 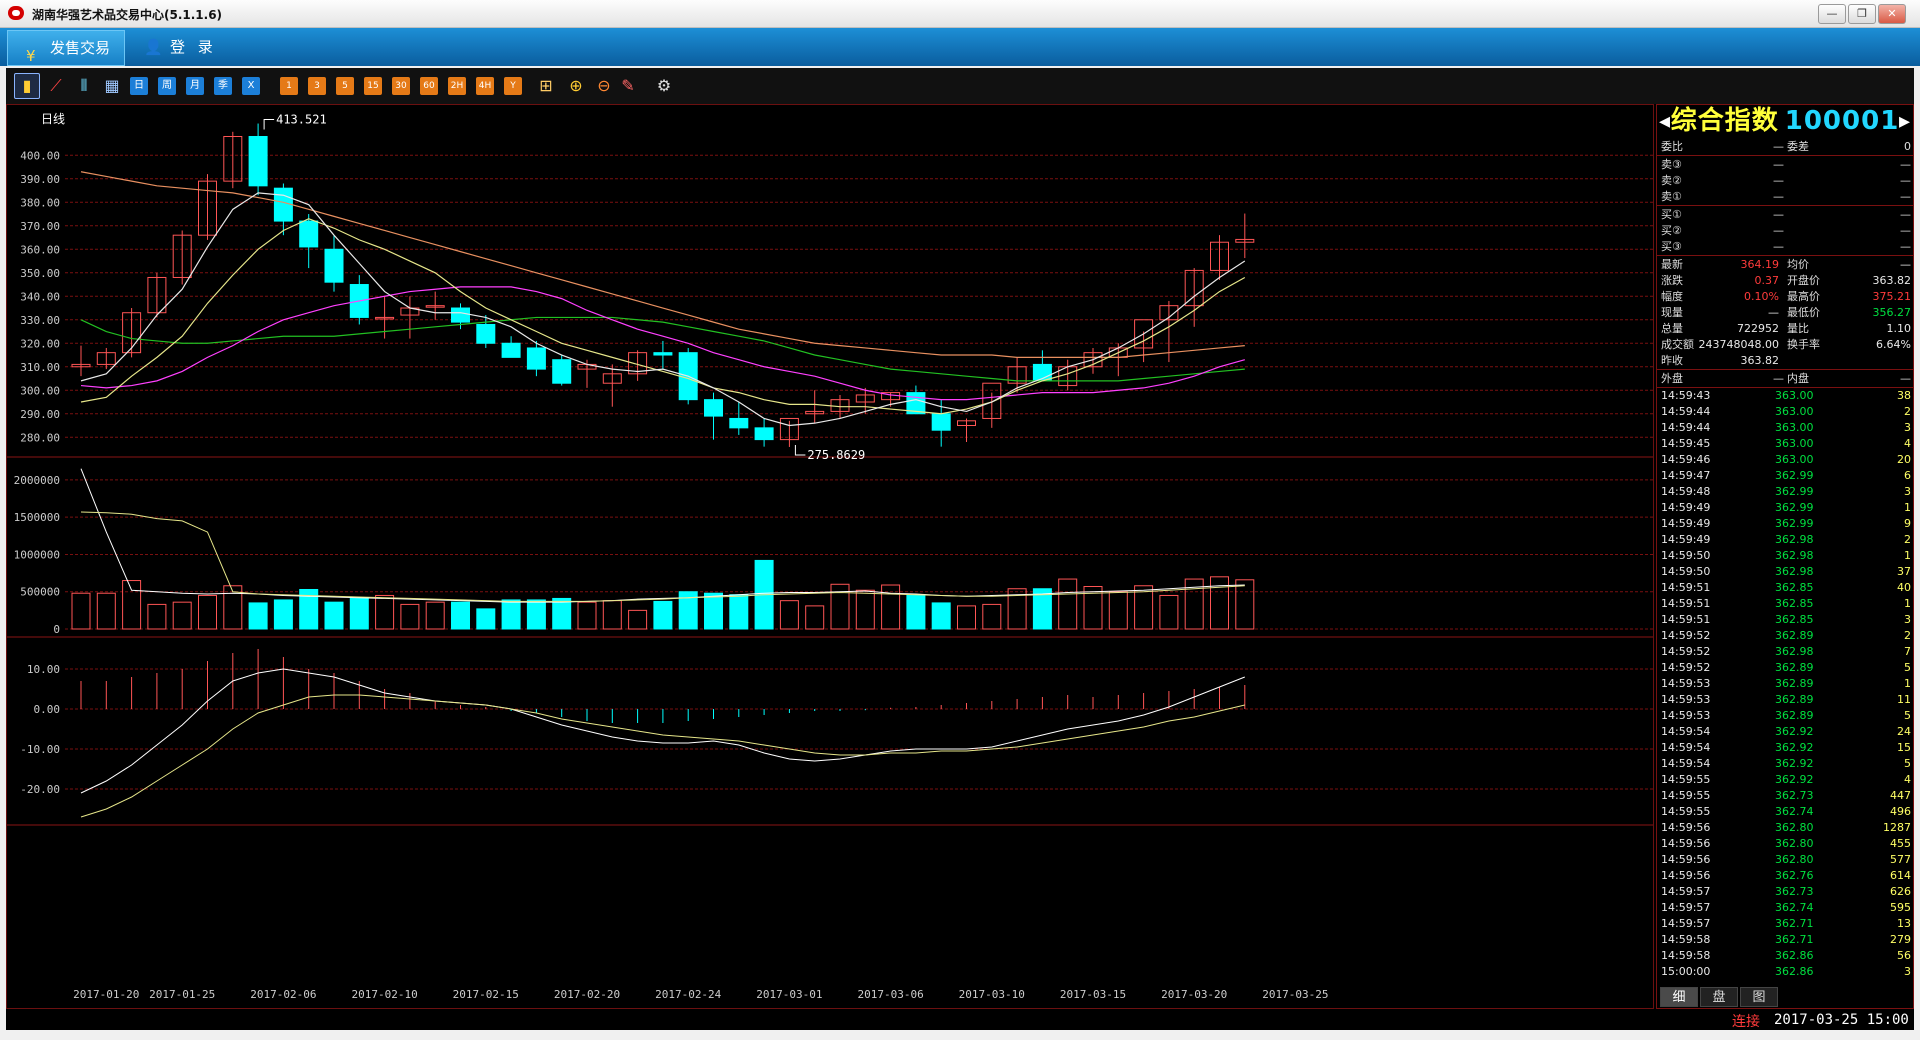 What do you see at coordinates (139, 86) in the screenshot?
I see `day-period-button: 日` at bounding box center [139, 86].